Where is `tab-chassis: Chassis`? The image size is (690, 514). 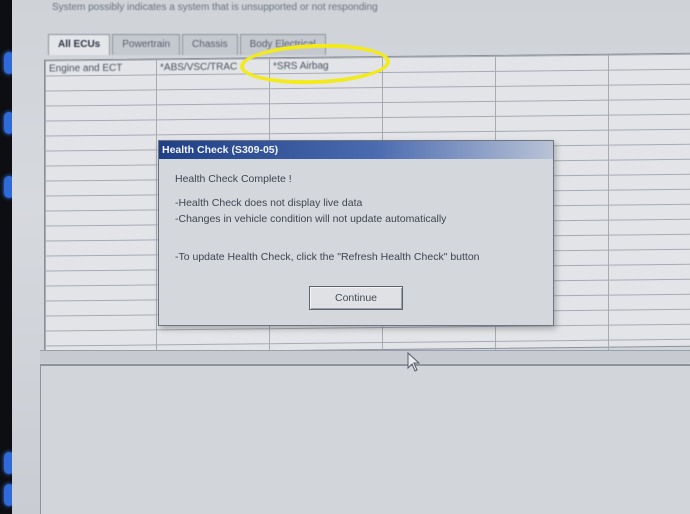 tab-chassis: Chassis is located at coordinates (210, 44).